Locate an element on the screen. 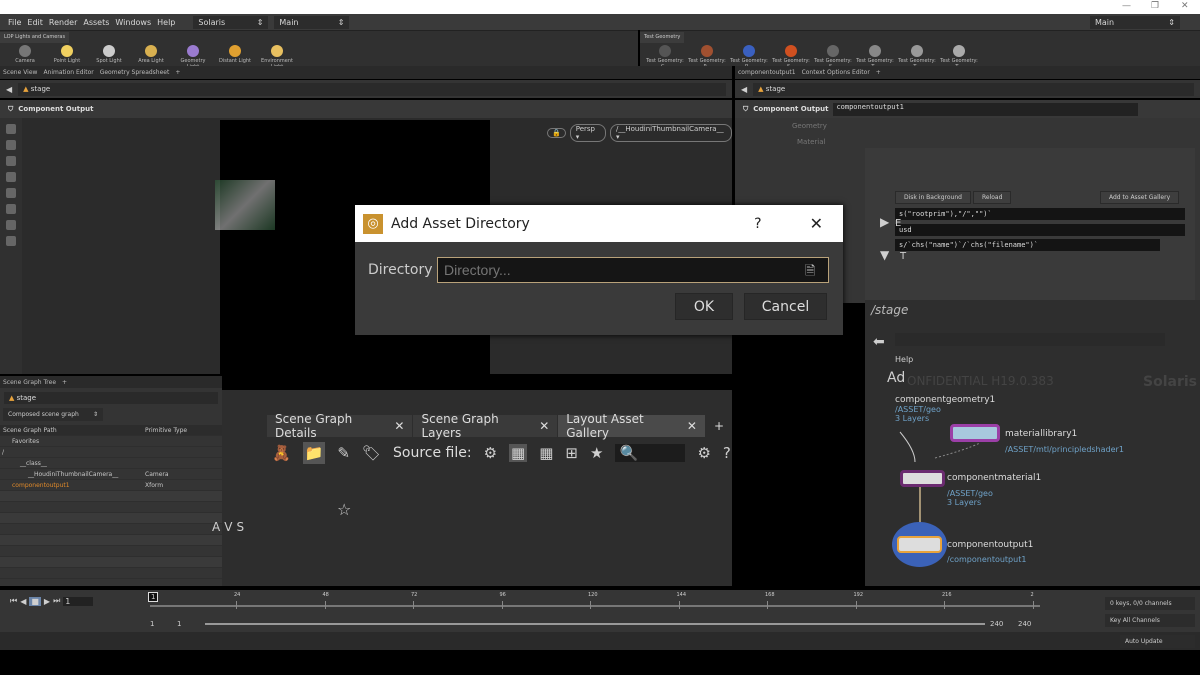 This screenshot has width=1200, height=675. auto-update-select: Auto Update is located at coordinates (1157, 641).